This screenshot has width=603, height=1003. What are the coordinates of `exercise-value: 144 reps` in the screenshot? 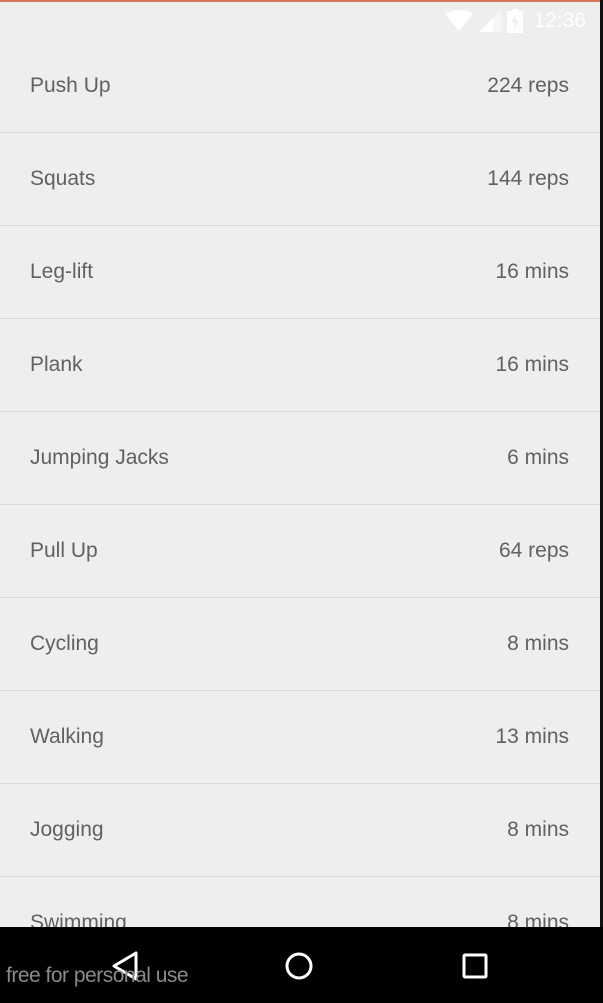 It's located at (528, 178).